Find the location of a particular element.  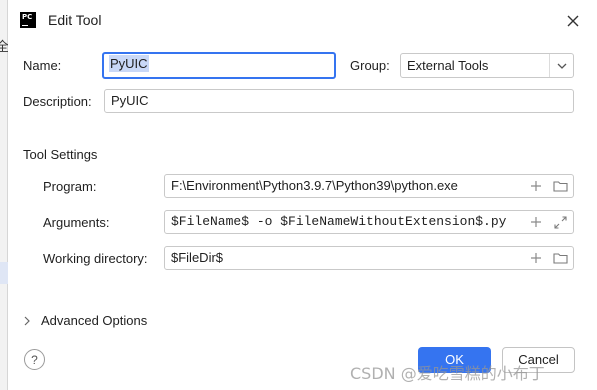

chevron-down-icon is located at coordinates (561, 66).